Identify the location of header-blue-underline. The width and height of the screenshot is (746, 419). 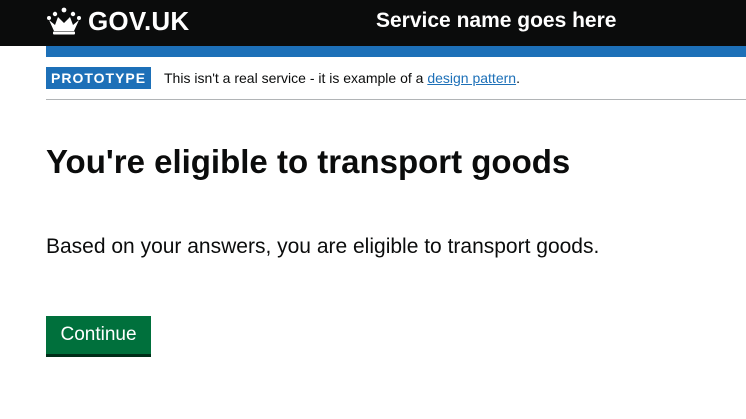
(396, 51).